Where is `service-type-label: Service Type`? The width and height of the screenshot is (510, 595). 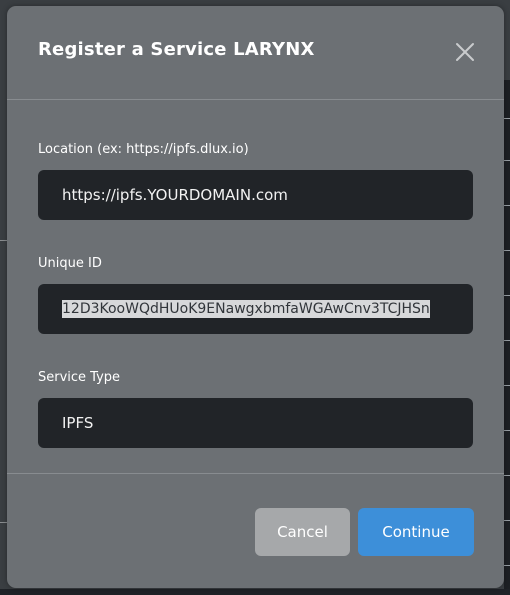
service-type-label: Service Type is located at coordinates (79, 377).